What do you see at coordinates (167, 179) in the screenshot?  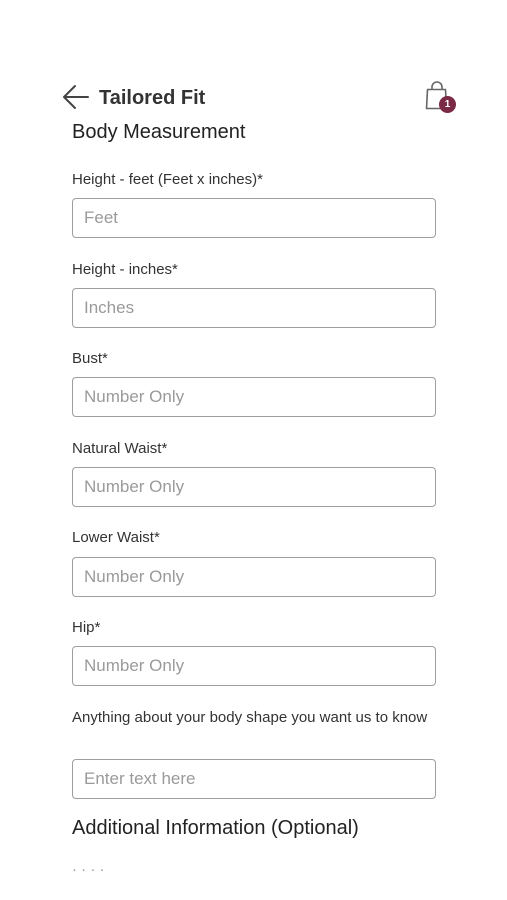 I see `label-height-feet: Height - feet (Feet x inches)*` at bounding box center [167, 179].